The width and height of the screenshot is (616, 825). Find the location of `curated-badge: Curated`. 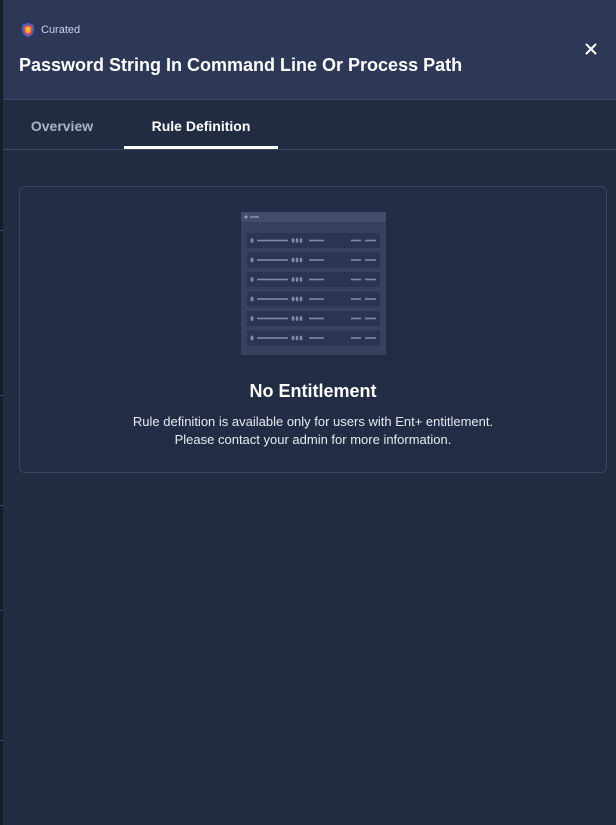

curated-badge: Curated is located at coordinates (50, 30).